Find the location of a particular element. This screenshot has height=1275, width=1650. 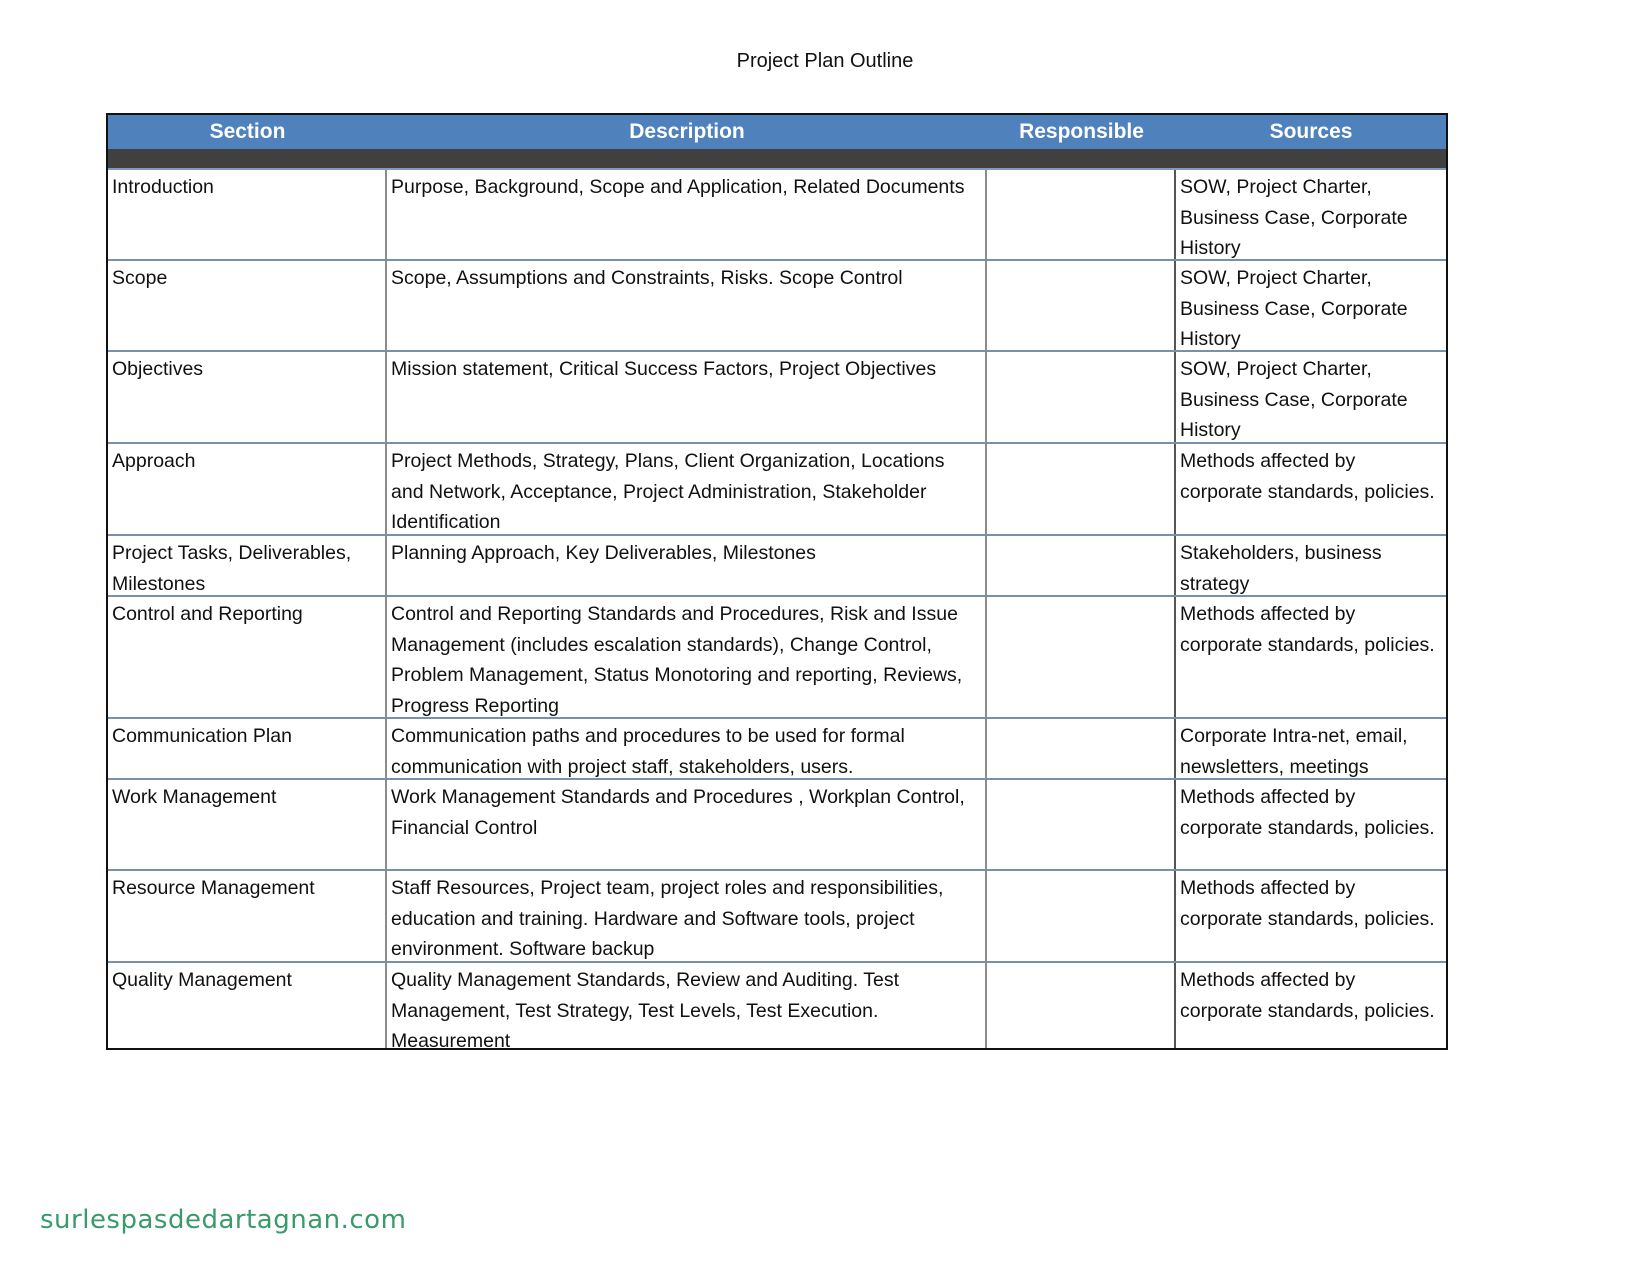

table-header: Section Description Responsible Sources is located at coordinates (777, 132).